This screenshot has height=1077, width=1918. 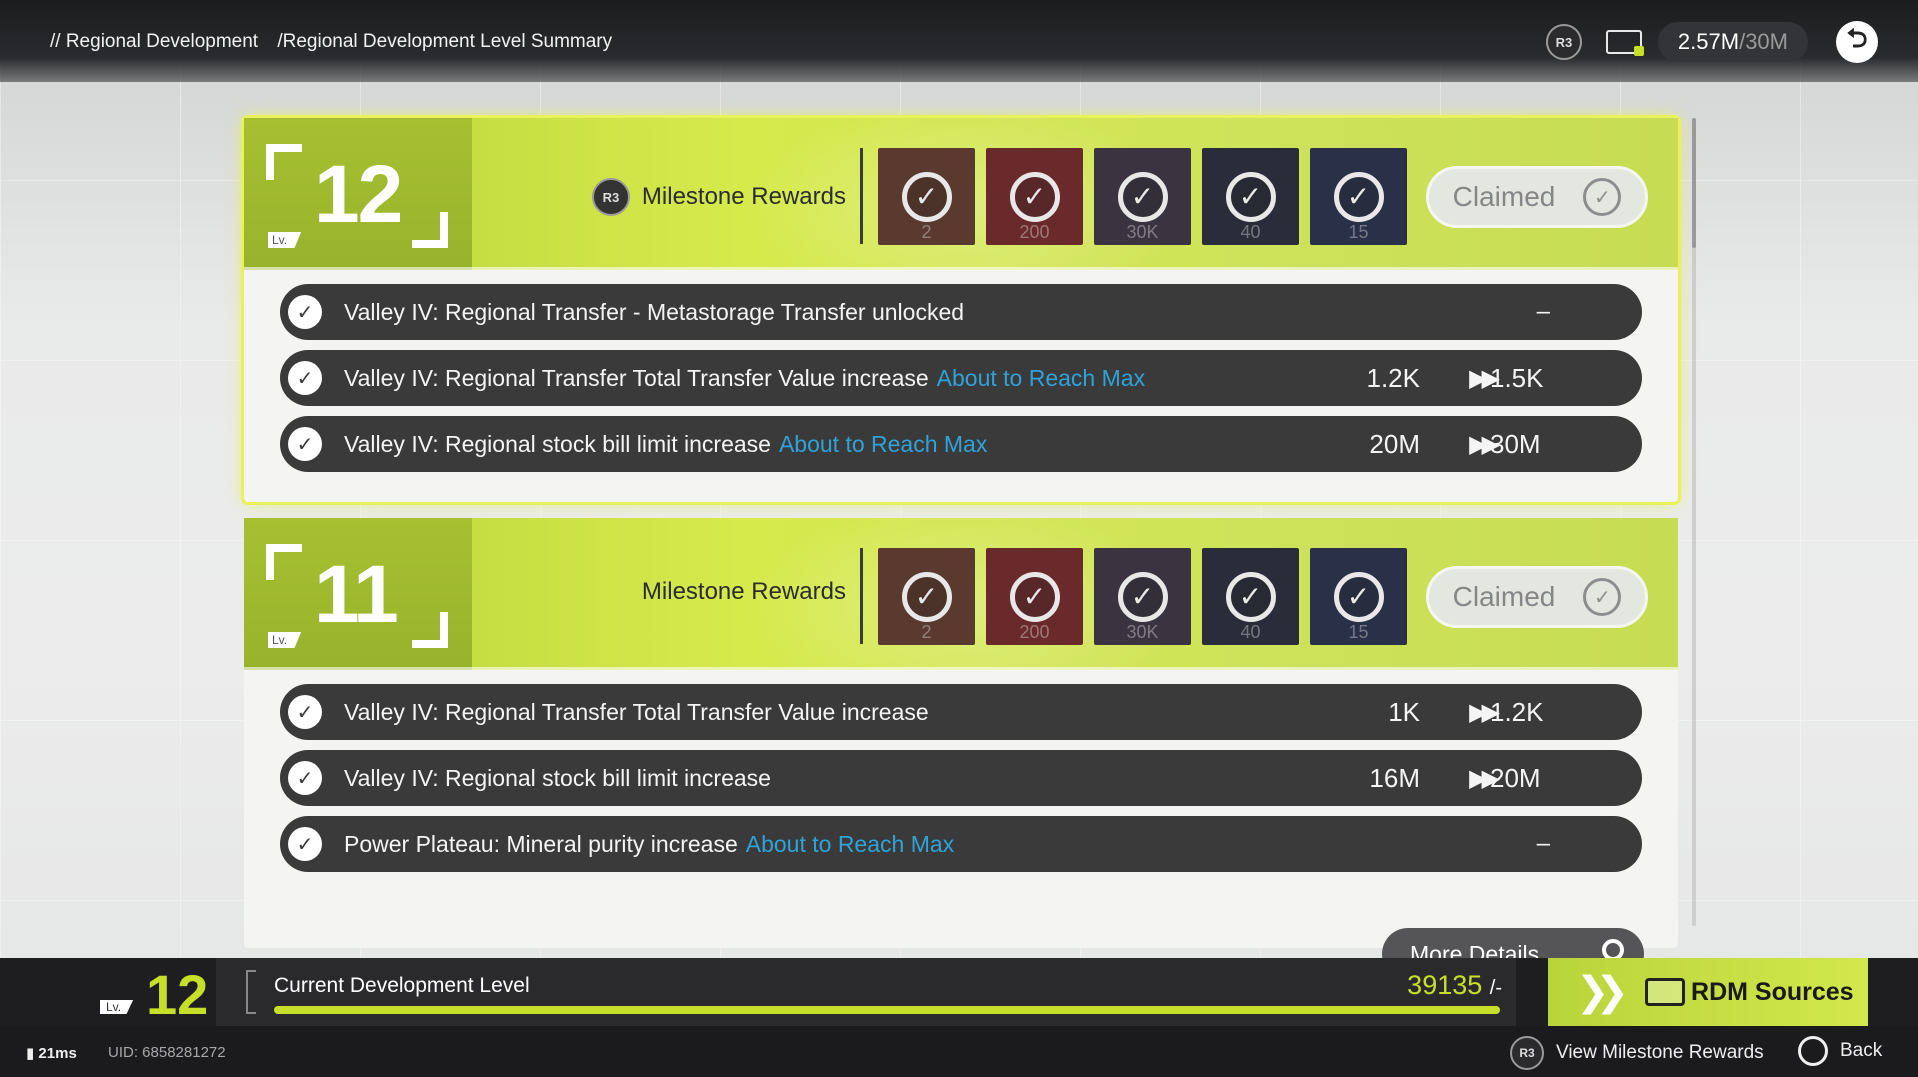 What do you see at coordinates (1394, 777) in the screenshot?
I see `effect-from-value: 16M` at bounding box center [1394, 777].